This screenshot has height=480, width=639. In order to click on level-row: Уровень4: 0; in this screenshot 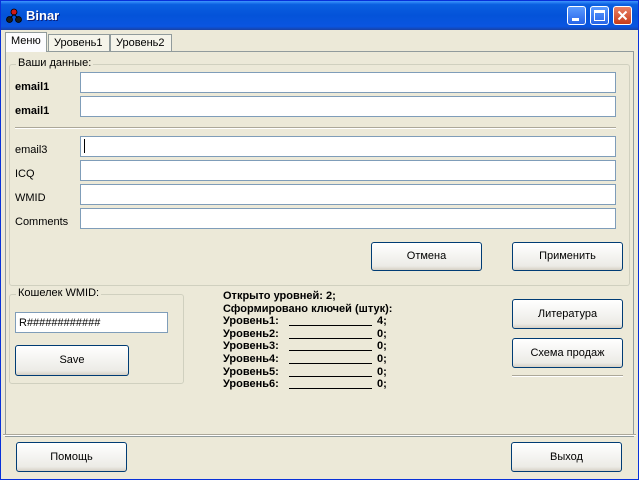, I will do `click(307, 359)`.